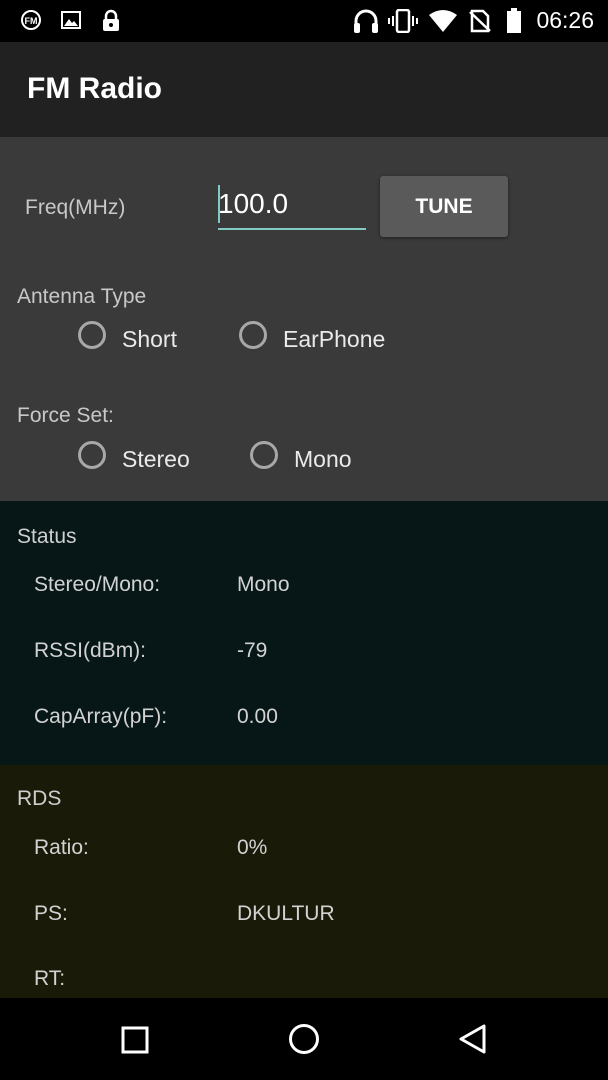  What do you see at coordinates (82, 296) in the screenshot?
I see `antenna-type-title: Antenna Type` at bounding box center [82, 296].